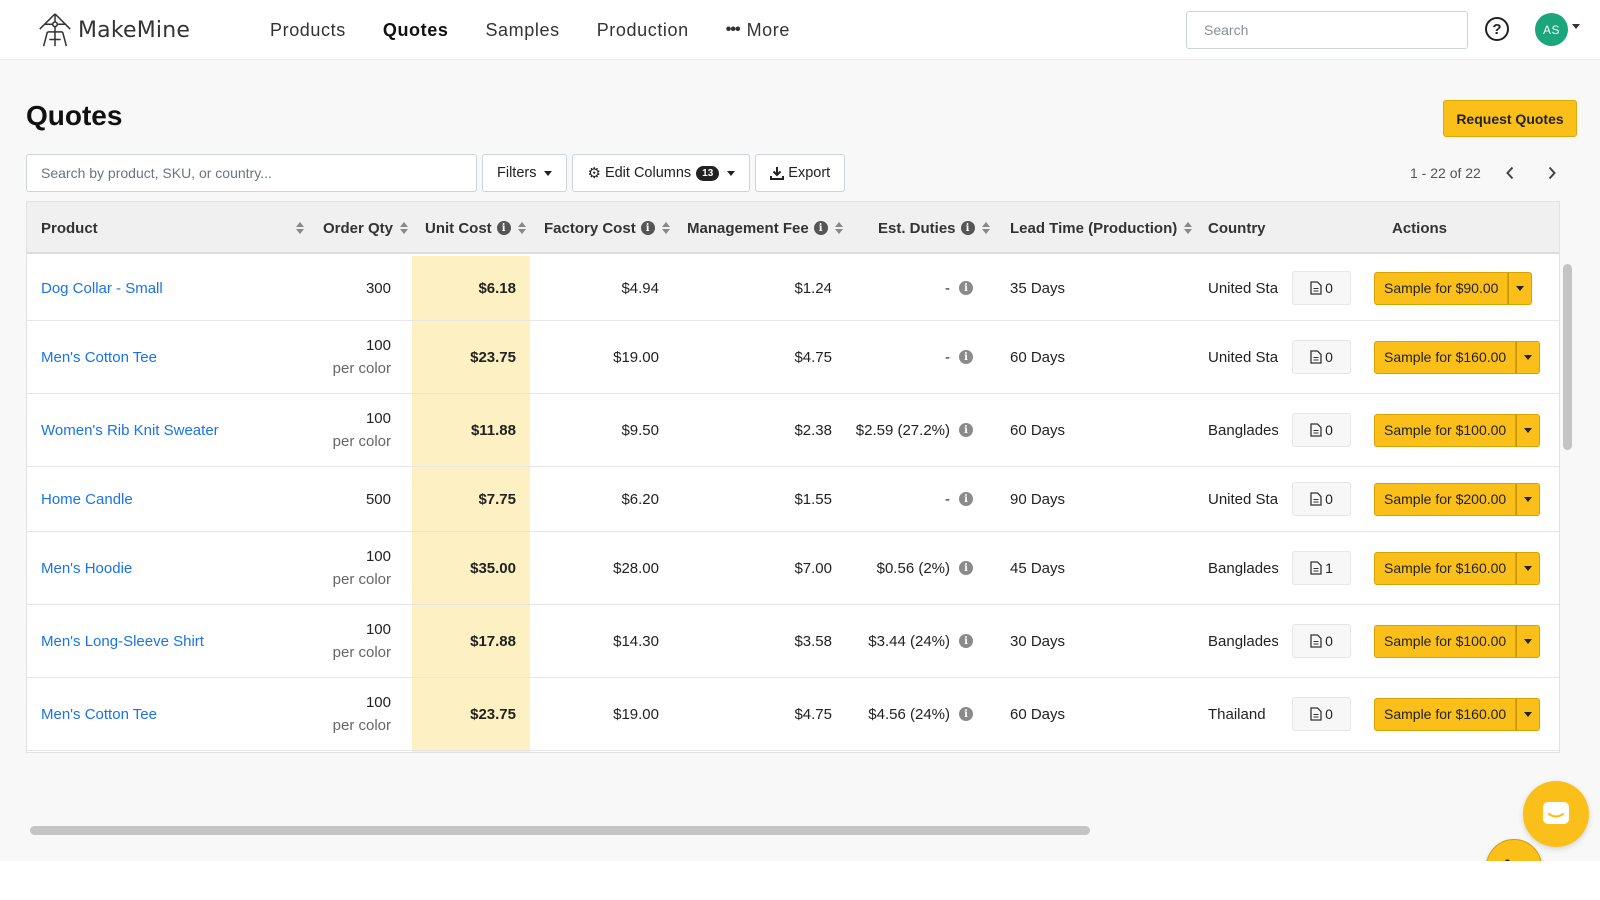  What do you see at coordinates (661, 173) in the screenshot?
I see `edit-columns-button: ⚙ Edit Columns 13` at bounding box center [661, 173].